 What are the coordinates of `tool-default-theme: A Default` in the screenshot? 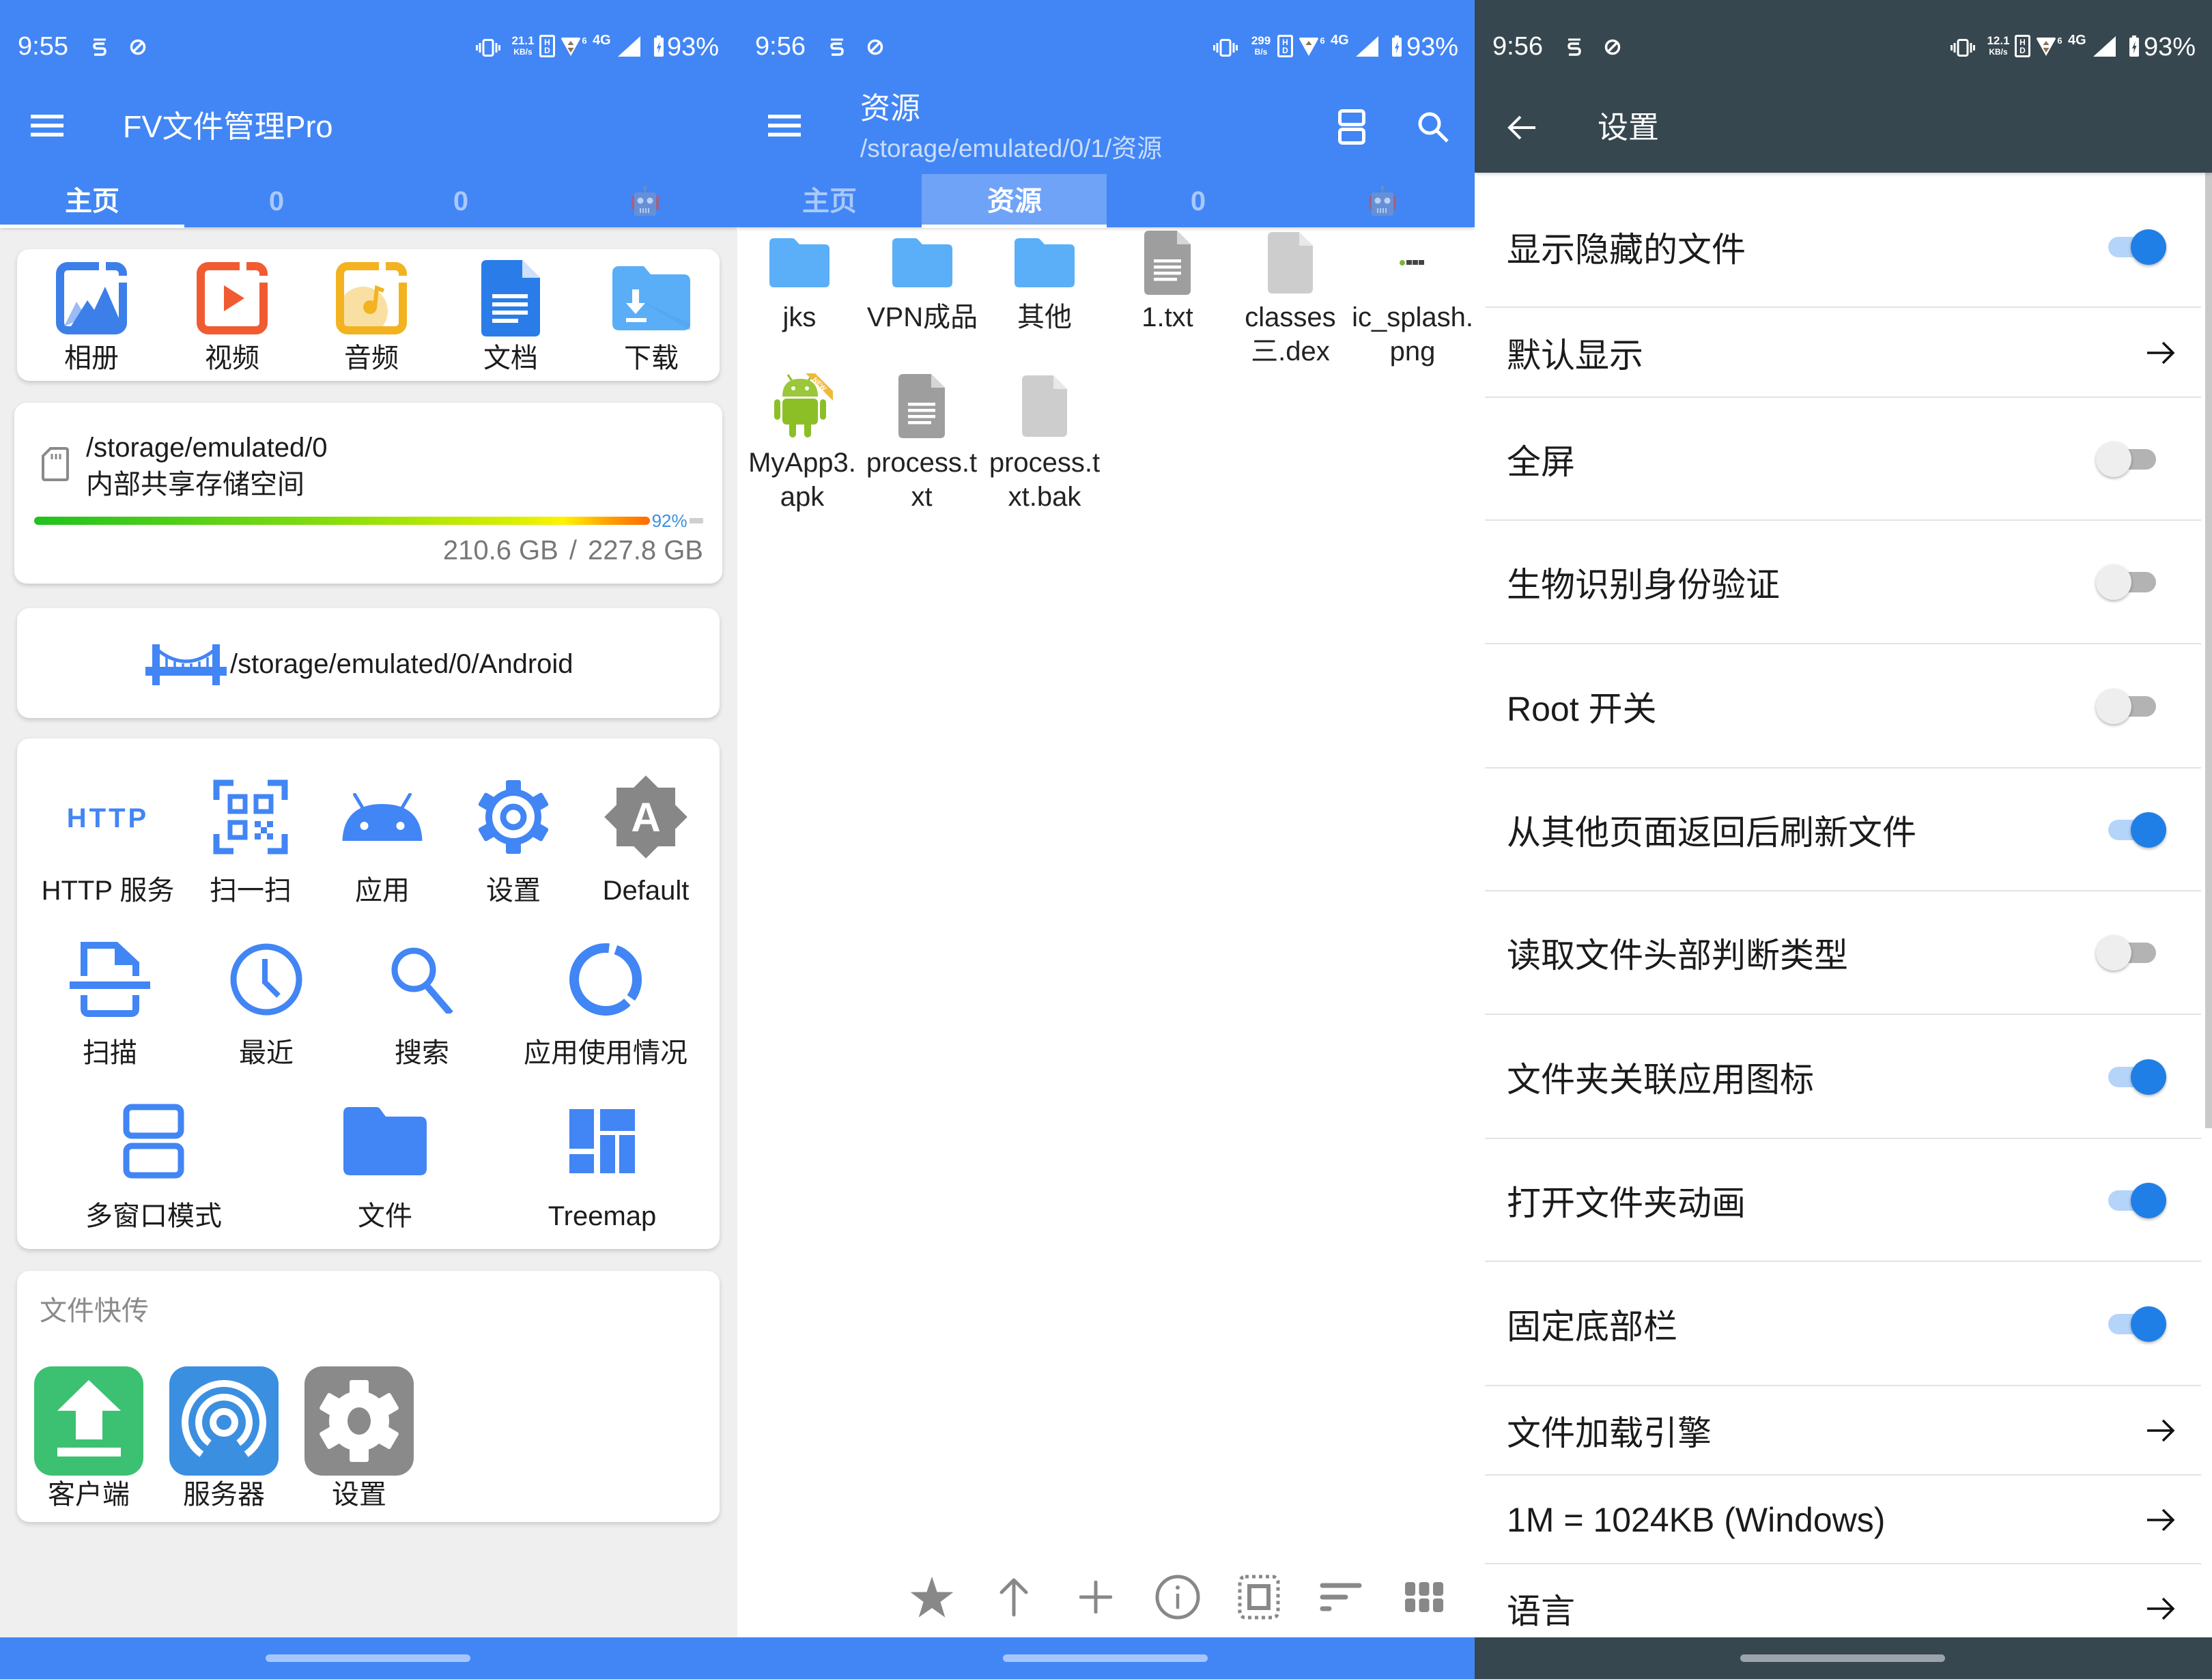 It's located at (646, 837).